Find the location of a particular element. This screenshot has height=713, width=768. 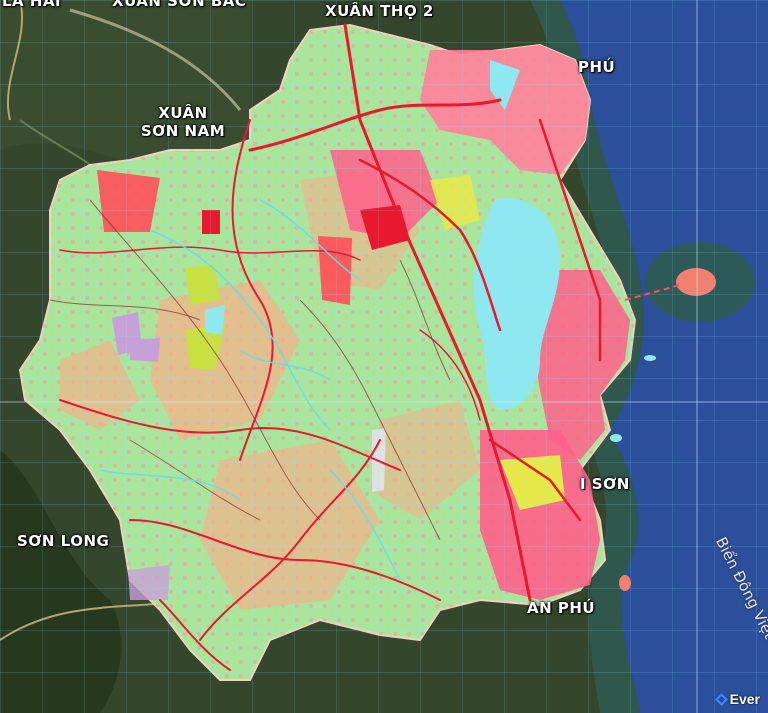

place-label-line: SƠN NAM is located at coordinates (183, 131).